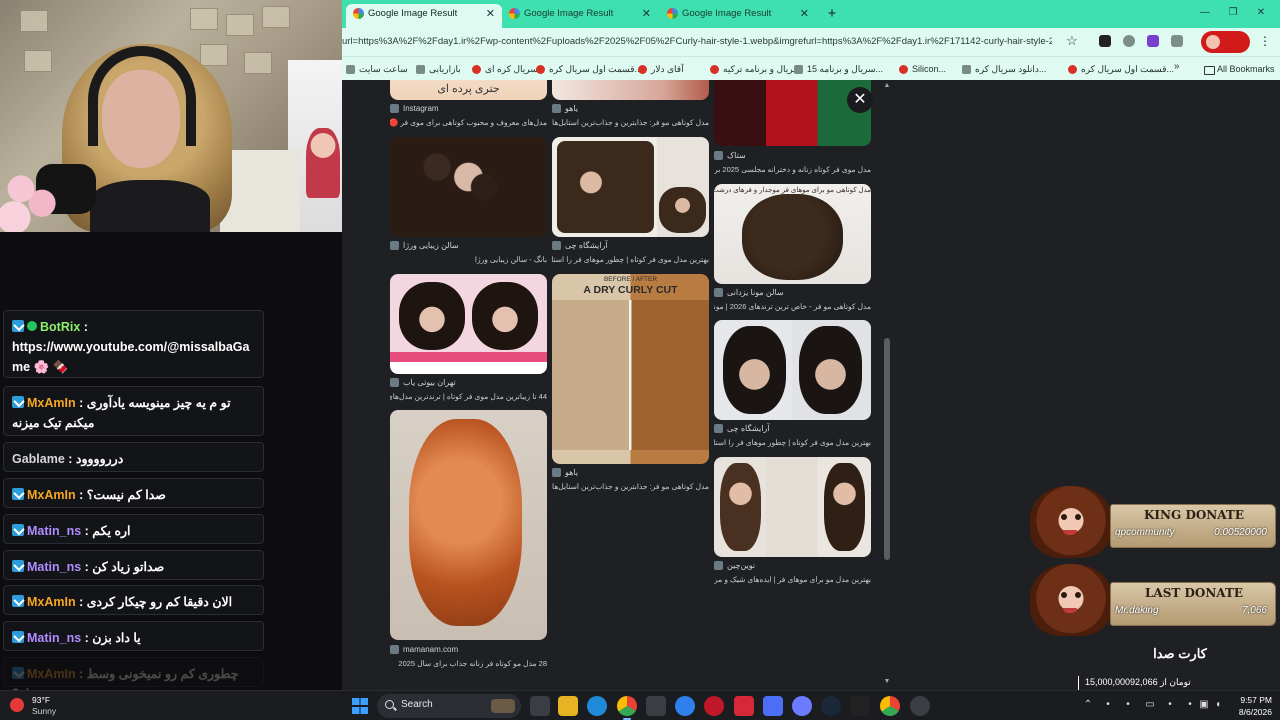 This screenshot has height=720, width=1280. What do you see at coordinates (1261, 13) in the screenshot?
I see `close-window-icon: ✕` at bounding box center [1261, 13].